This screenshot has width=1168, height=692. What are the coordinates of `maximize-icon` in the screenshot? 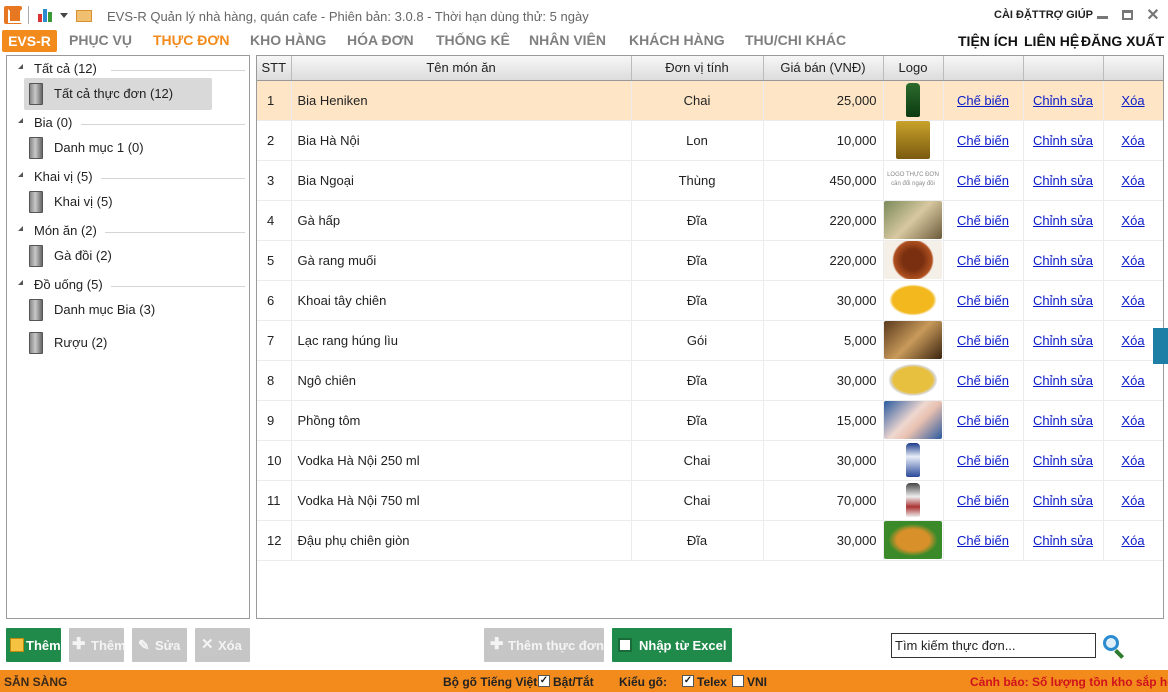 It's located at (1127, 15).